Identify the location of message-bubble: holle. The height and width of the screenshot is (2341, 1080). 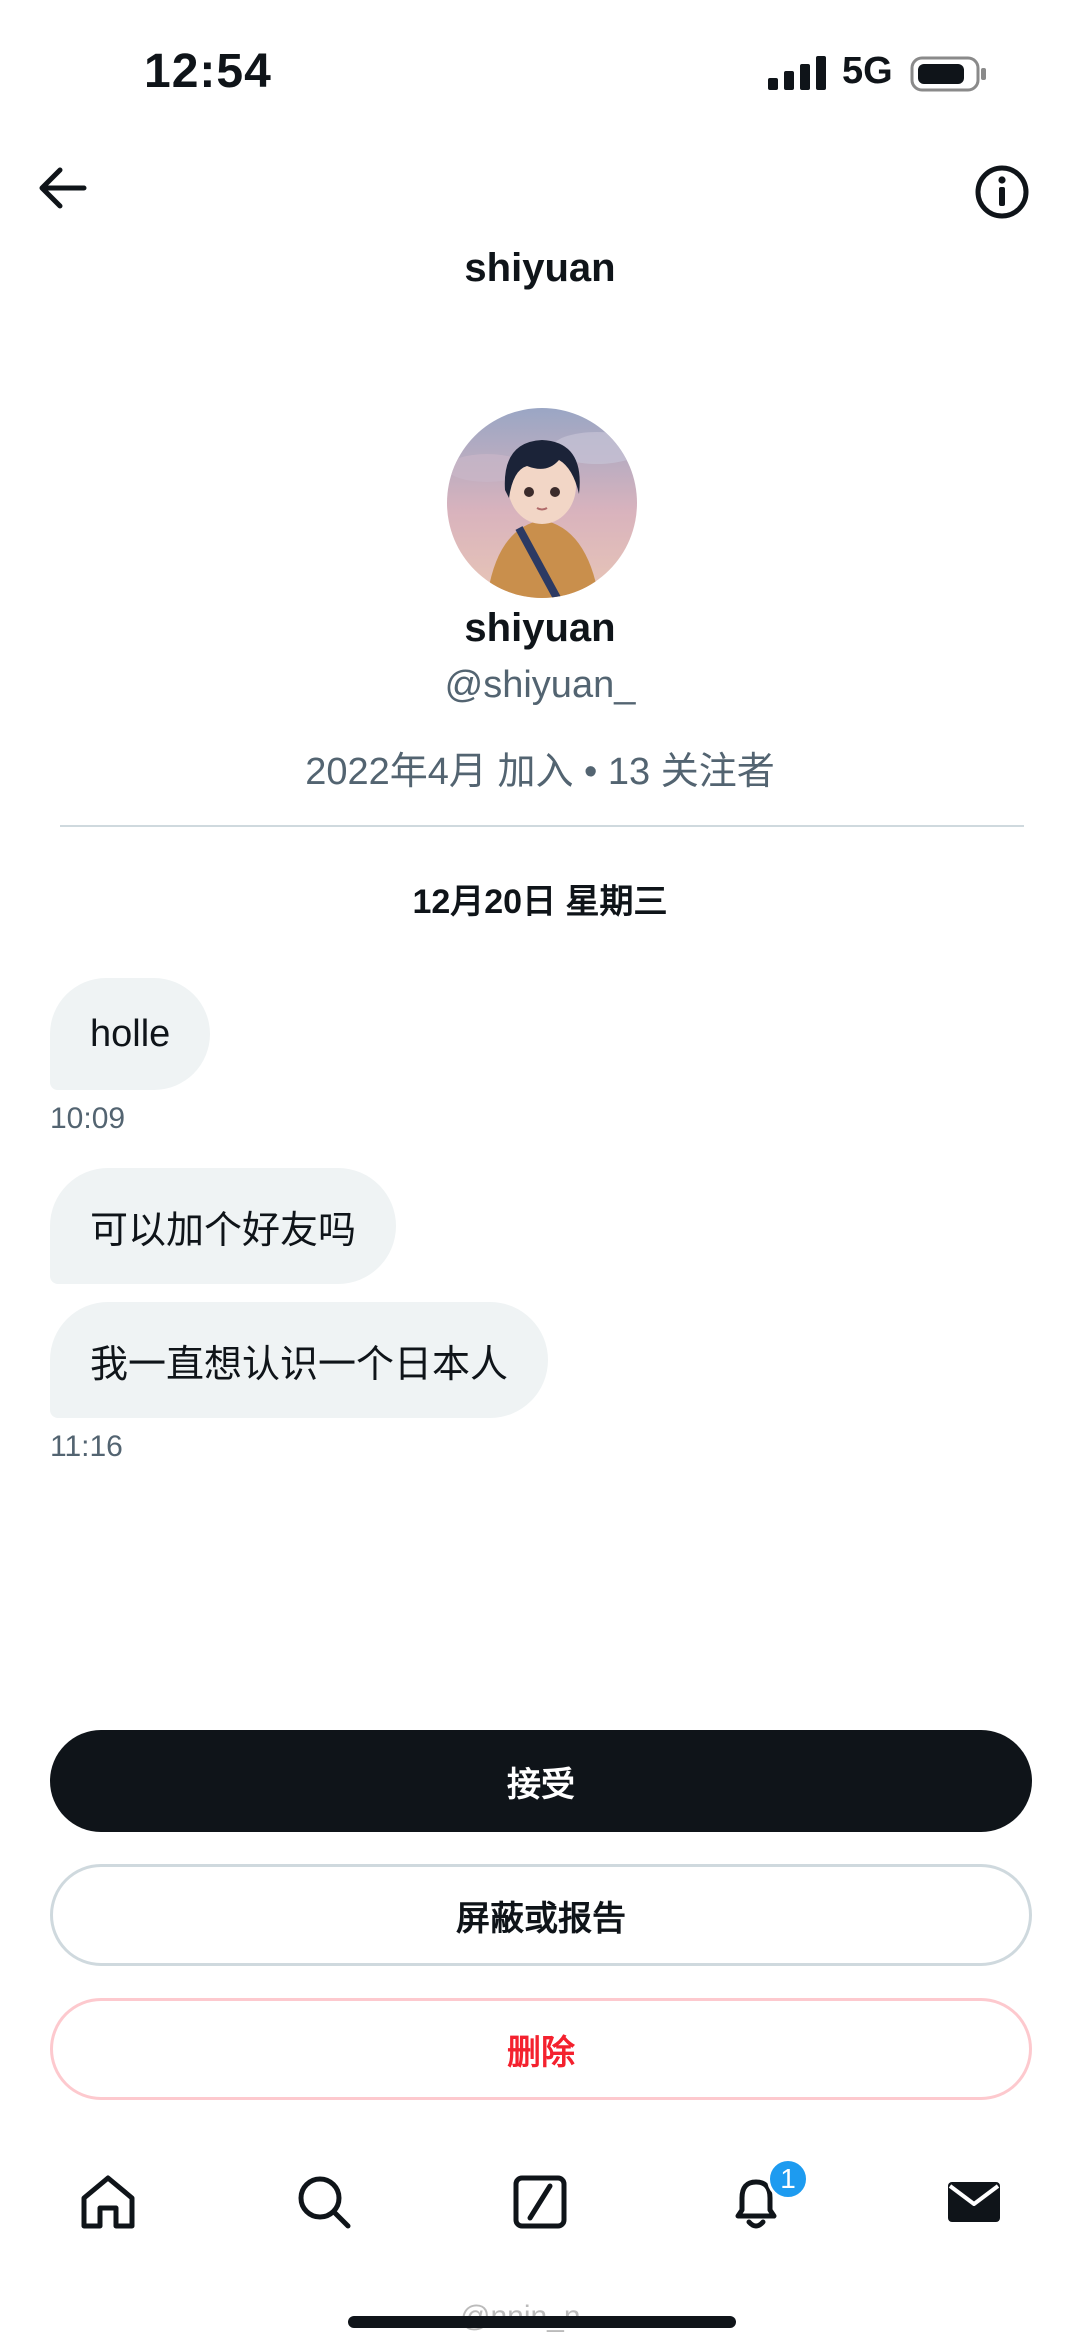
(130, 1034).